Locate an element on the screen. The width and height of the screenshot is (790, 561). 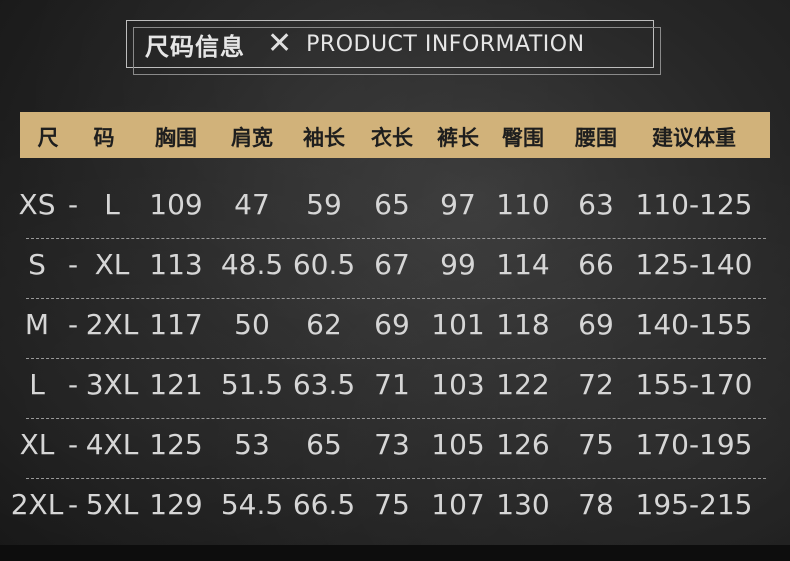
size-alpha: S is located at coordinates (37, 264).